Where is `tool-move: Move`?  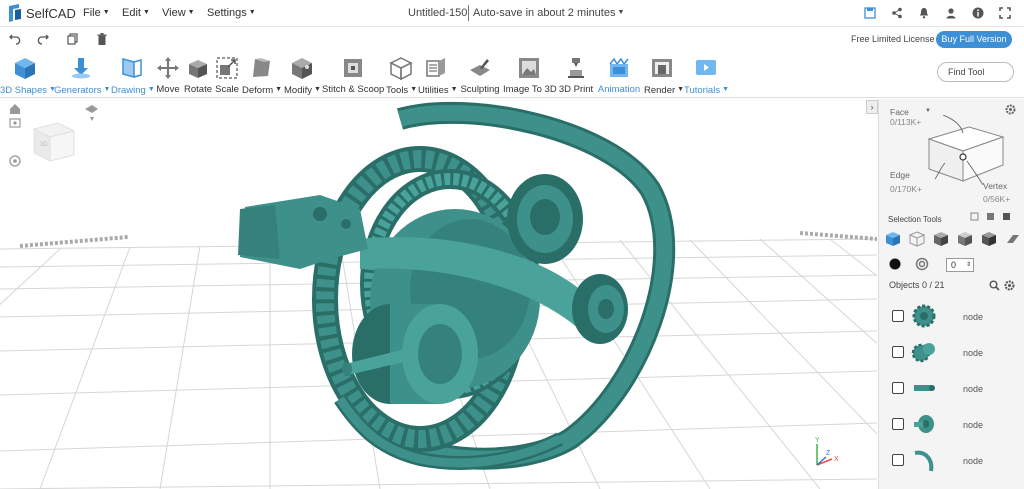 tool-move: Move is located at coordinates (168, 75).